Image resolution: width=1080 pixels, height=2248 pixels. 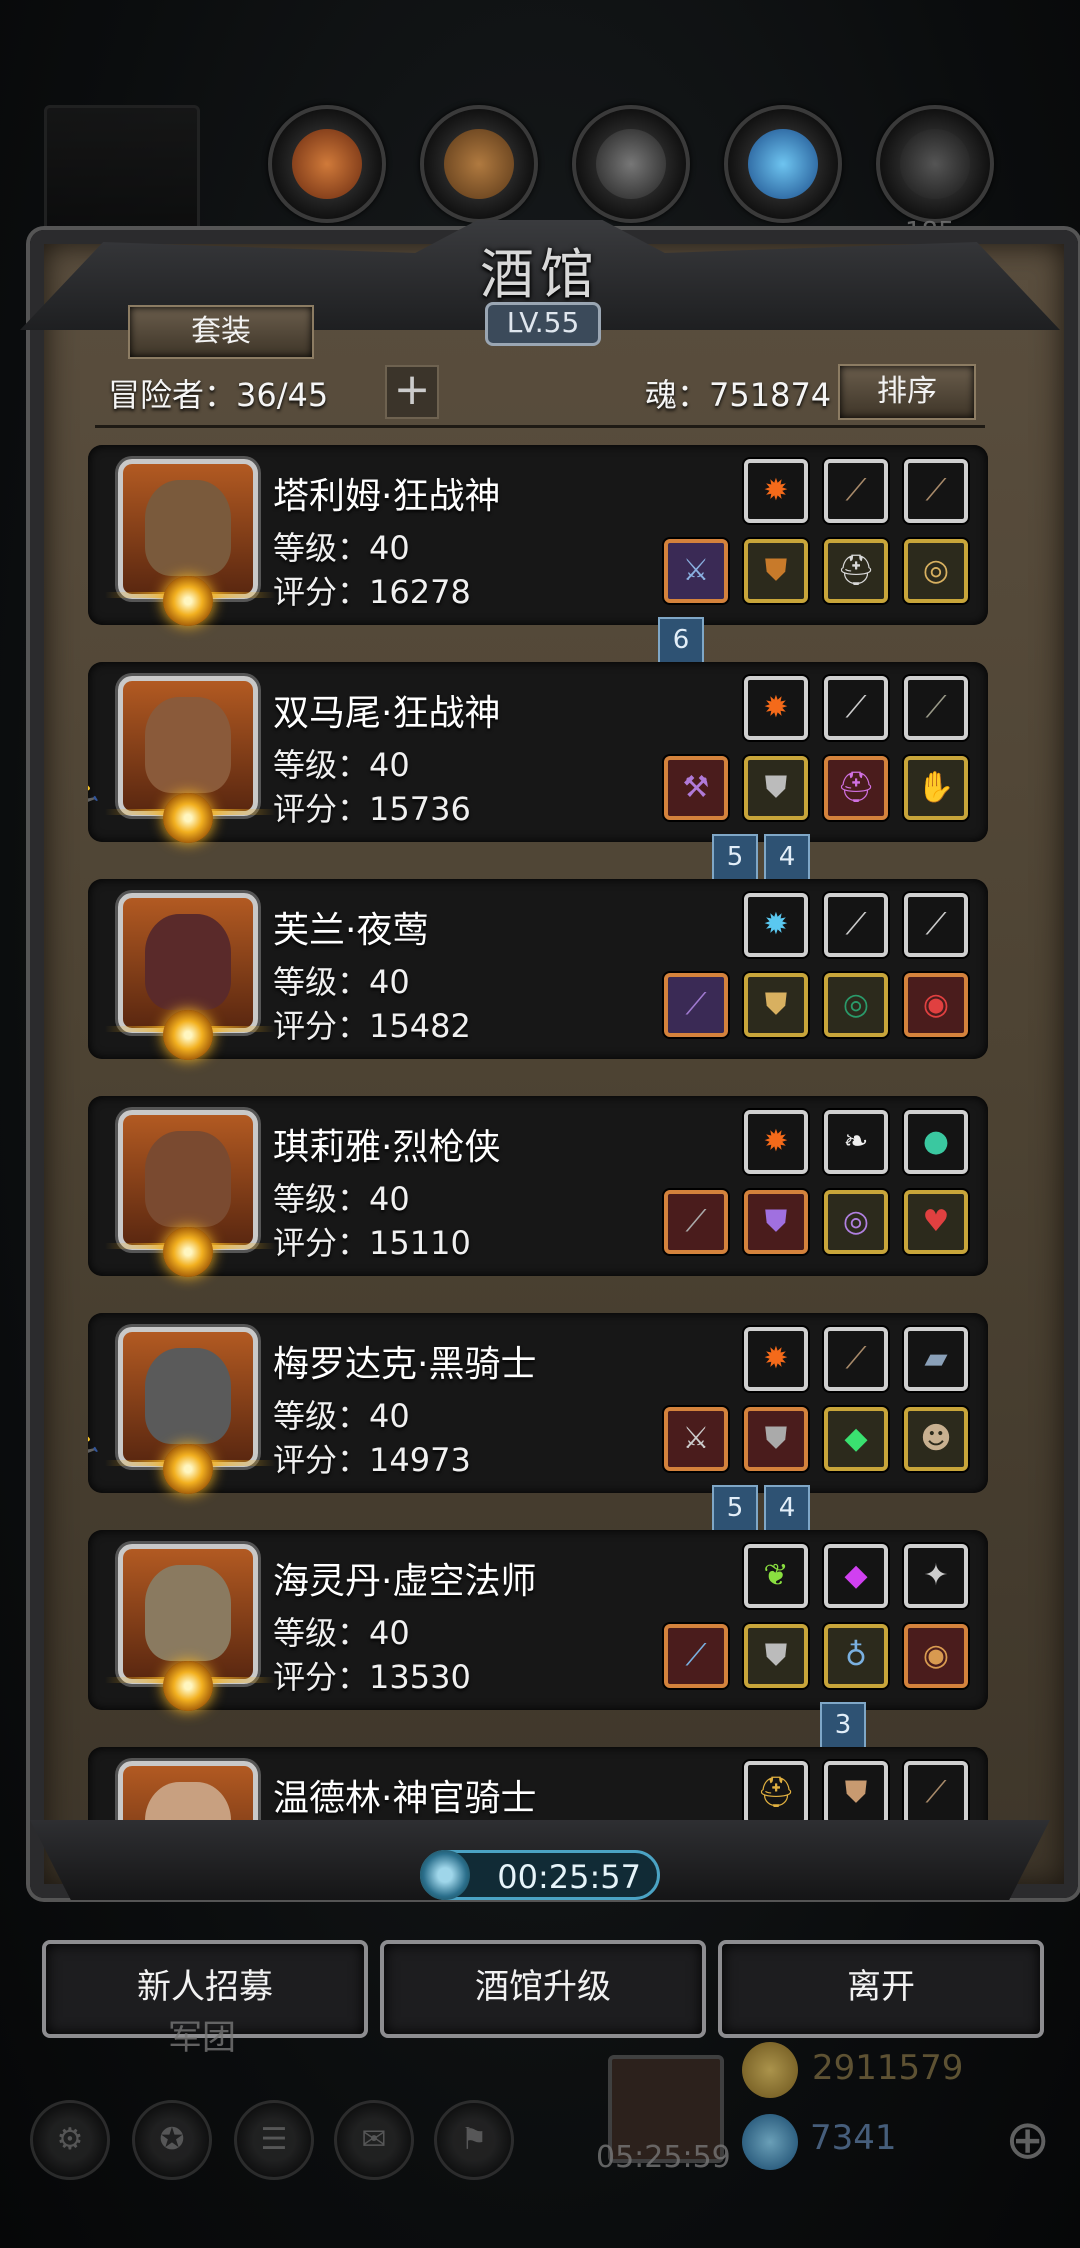 What do you see at coordinates (936, 571) in the screenshot?
I see `ring-icon: ◎` at bounding box center [936, 571].